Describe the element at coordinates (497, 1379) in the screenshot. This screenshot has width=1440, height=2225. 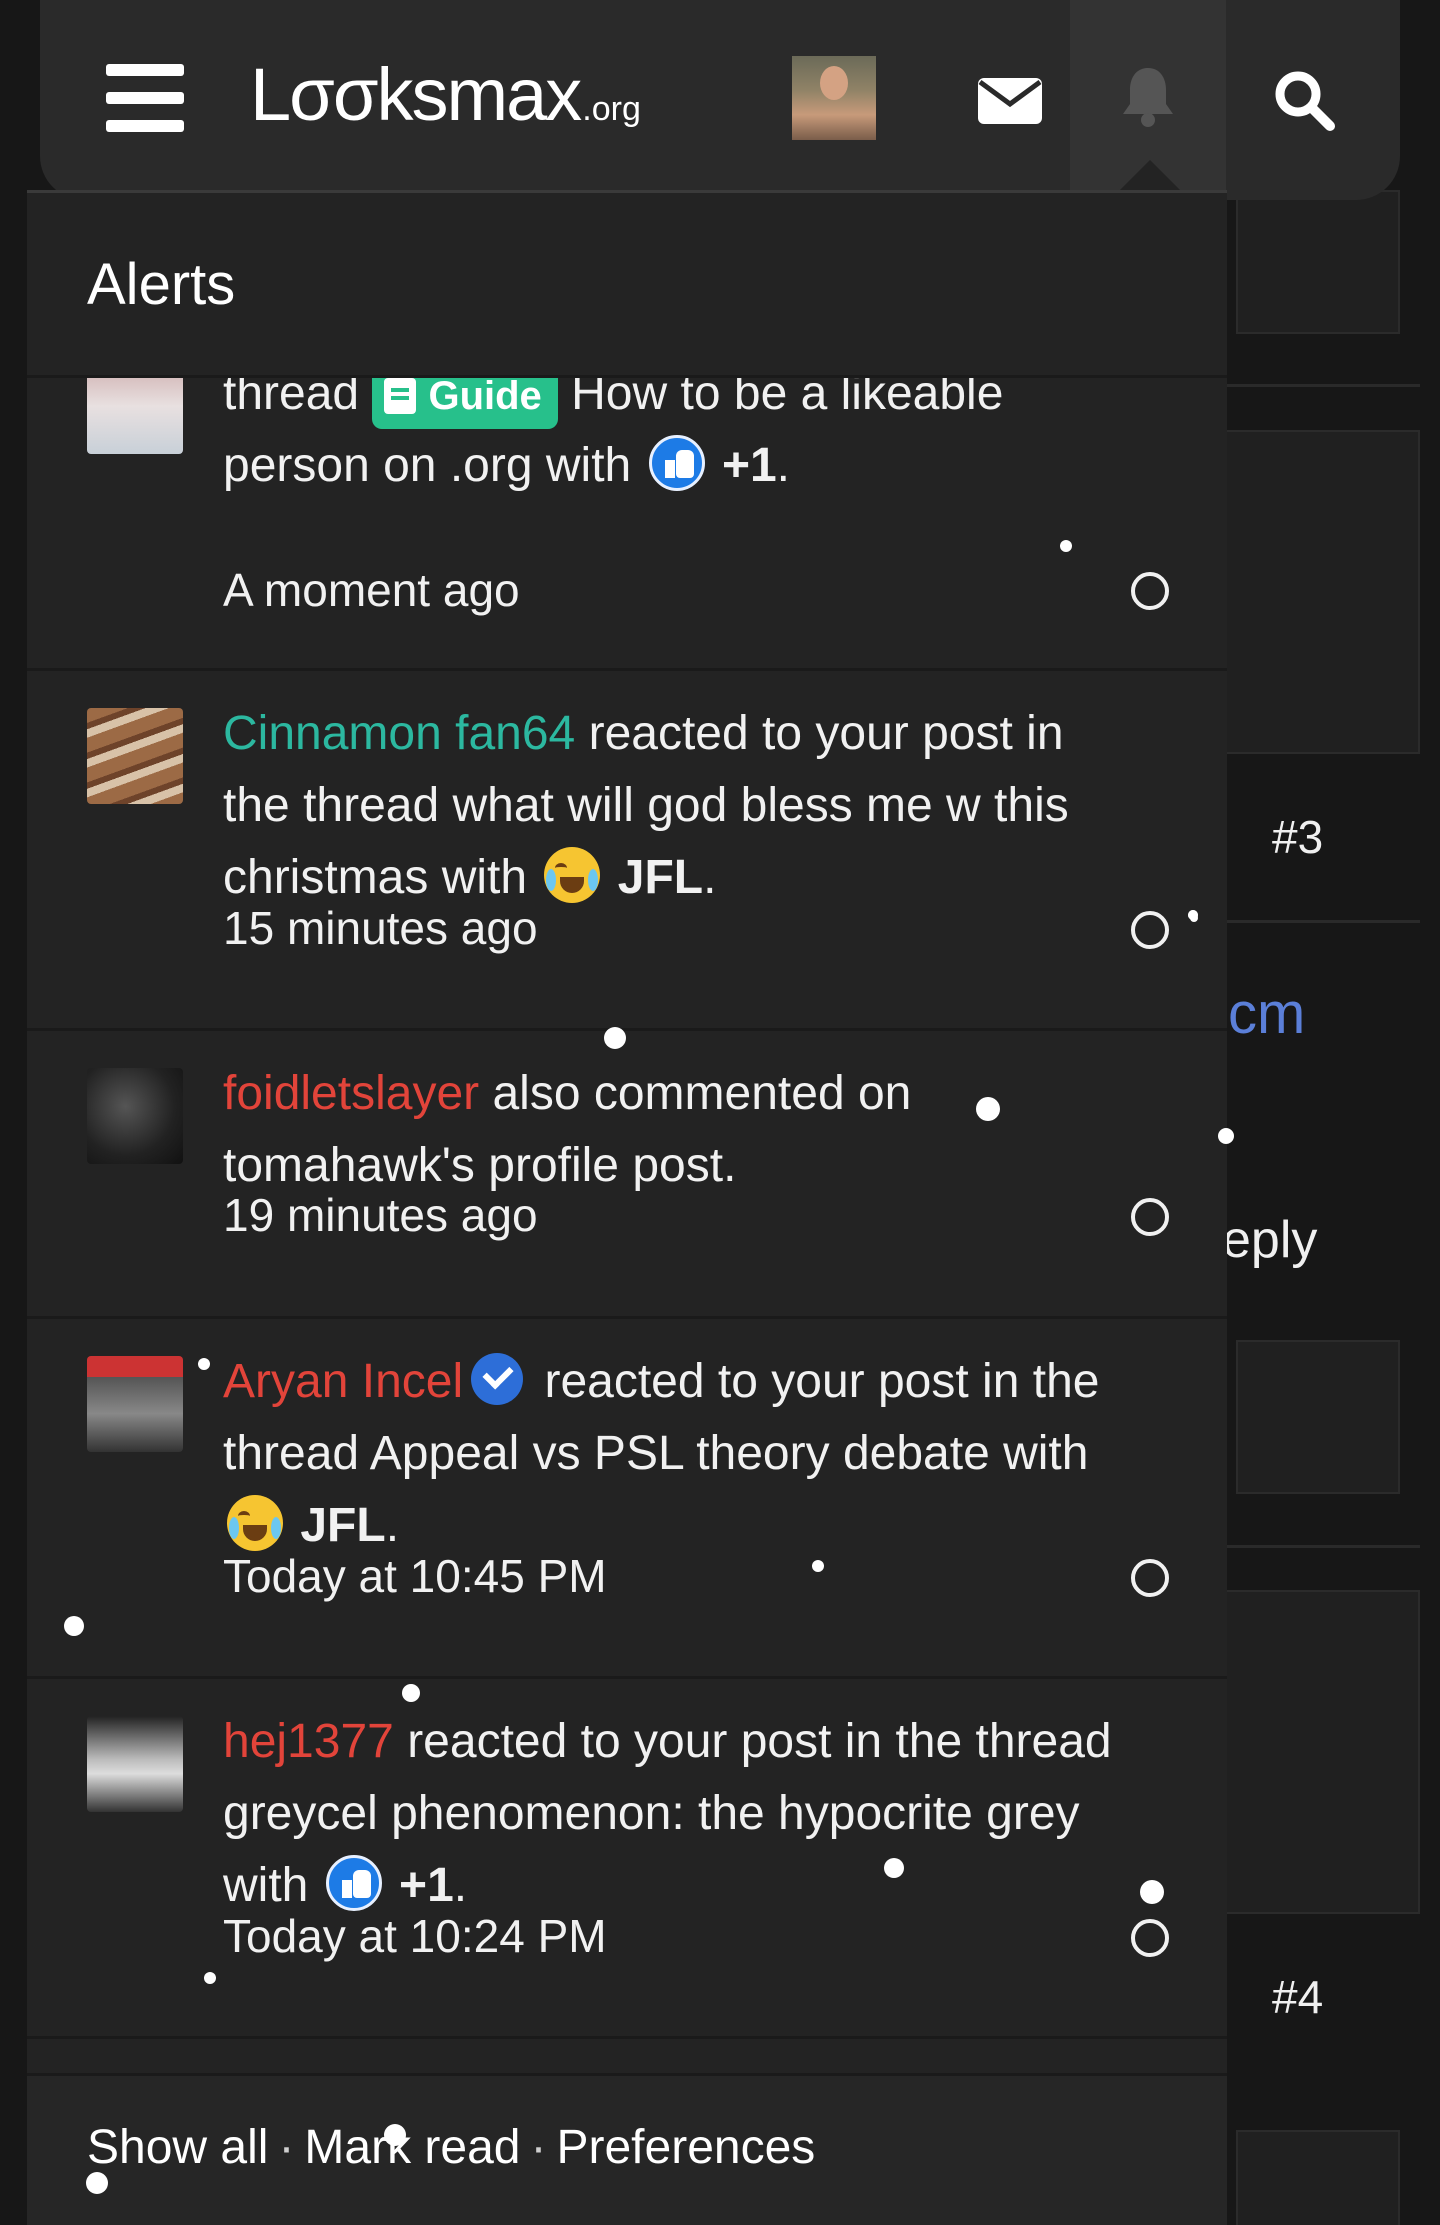
I see `verified-badge-icon` at that location.